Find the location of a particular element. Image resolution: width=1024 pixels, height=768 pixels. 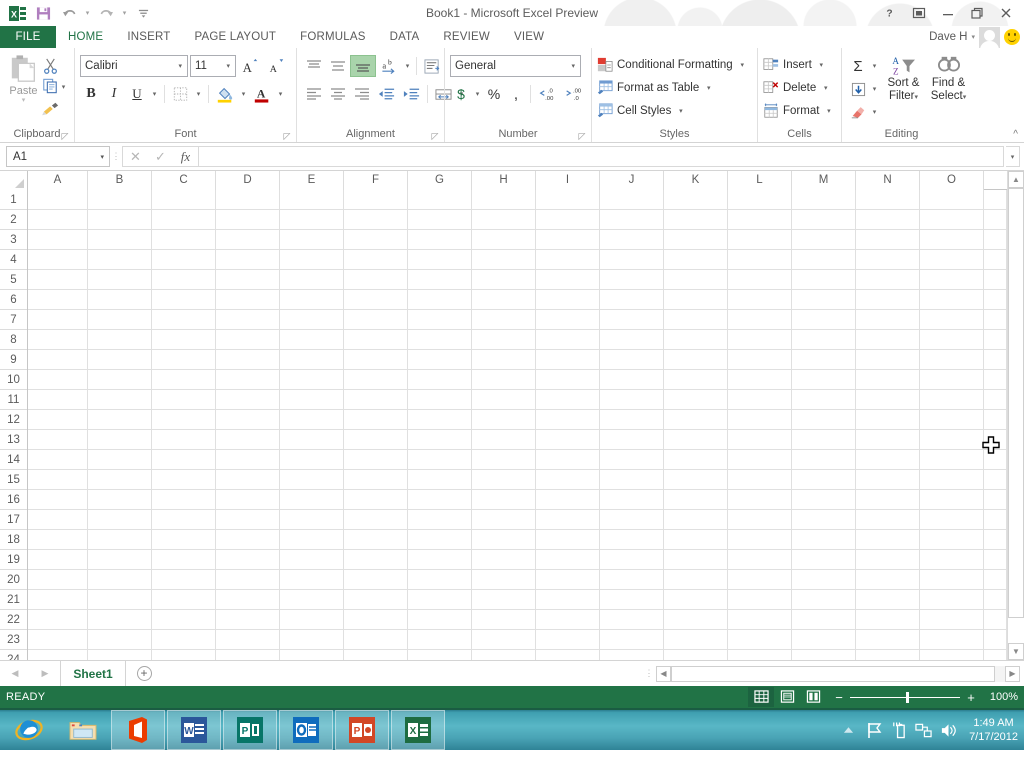

cell-C16 is located at coordinates (184, 500).